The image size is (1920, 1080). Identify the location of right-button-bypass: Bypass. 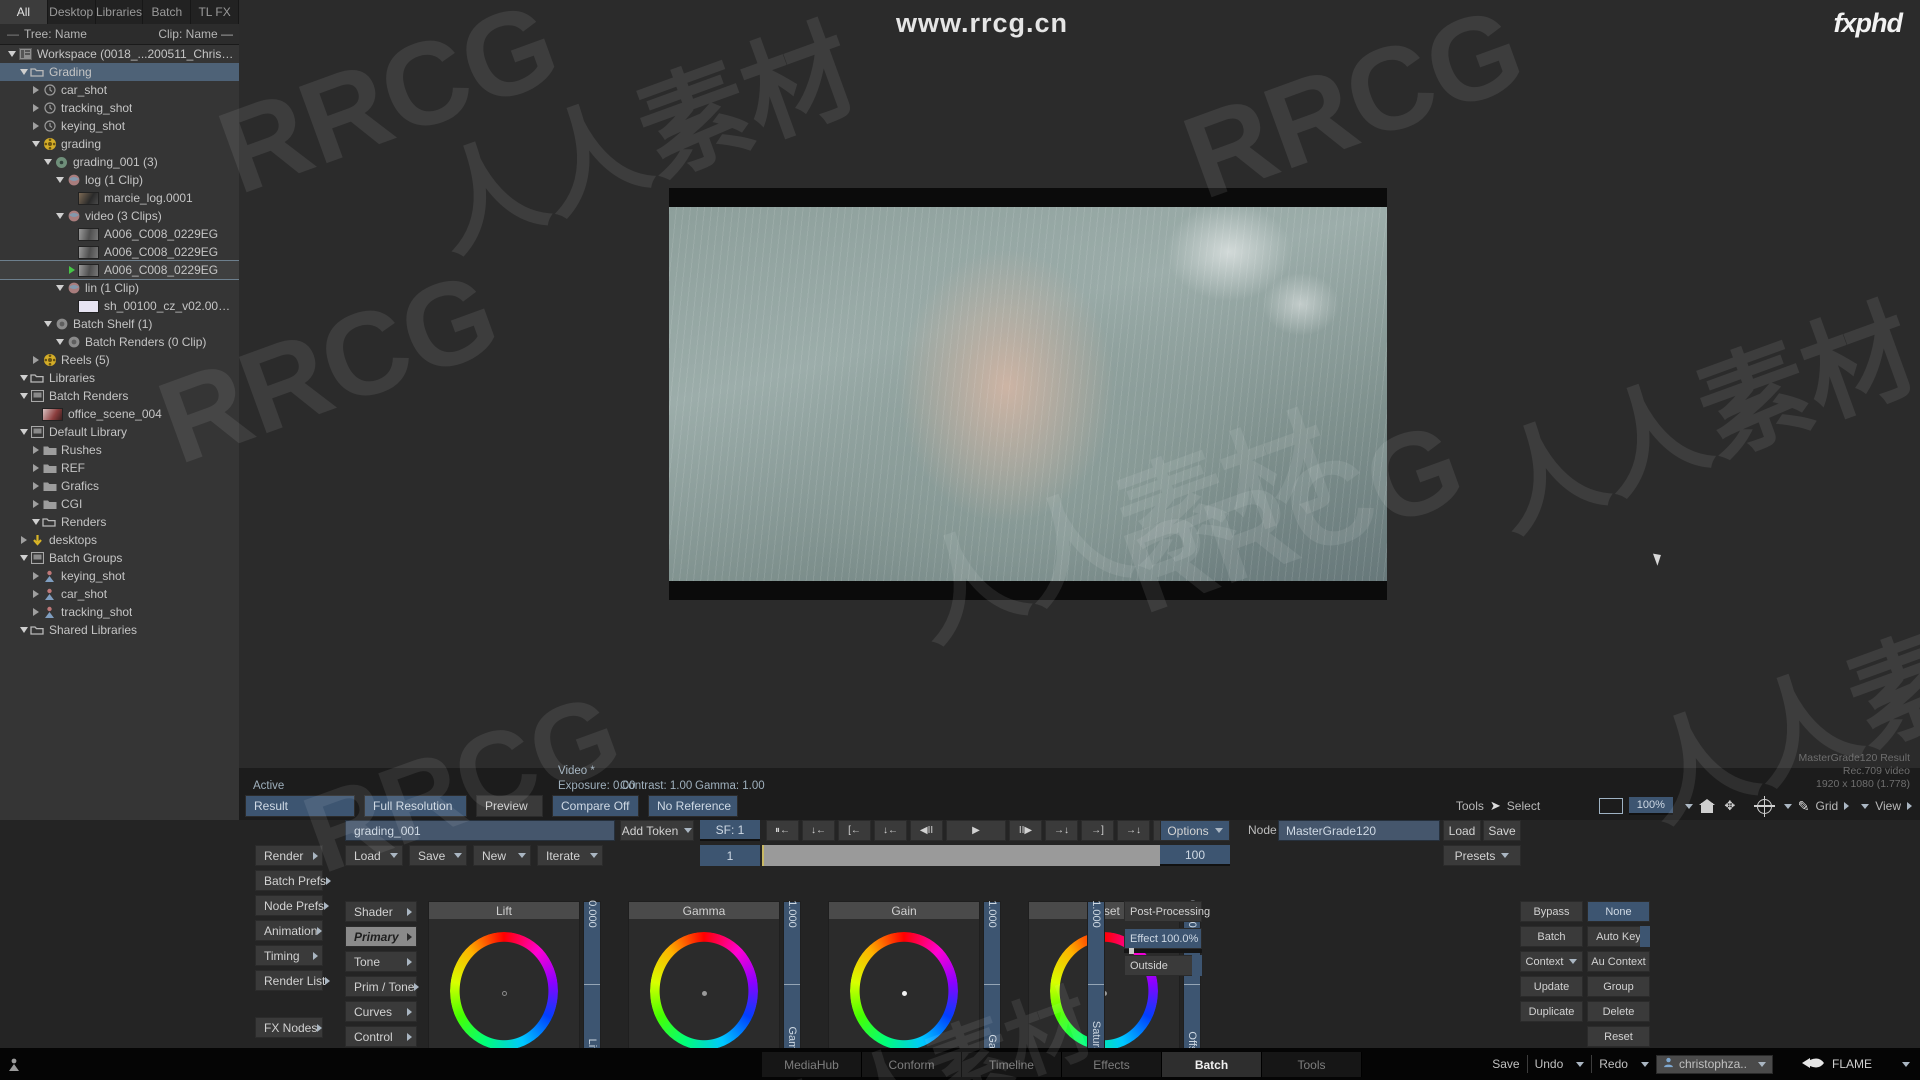
(1551, 911).